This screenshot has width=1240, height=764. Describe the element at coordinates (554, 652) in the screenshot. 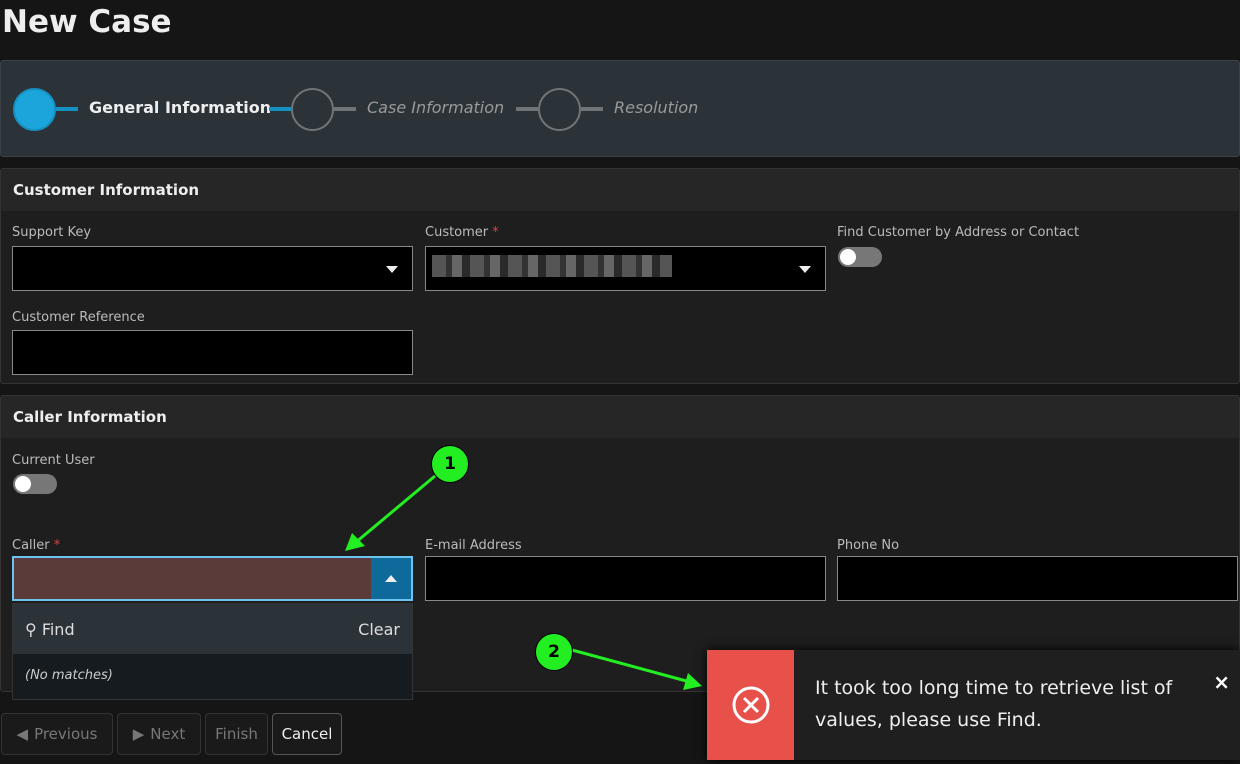

I see `annotation-marker-2: 2` at that location.